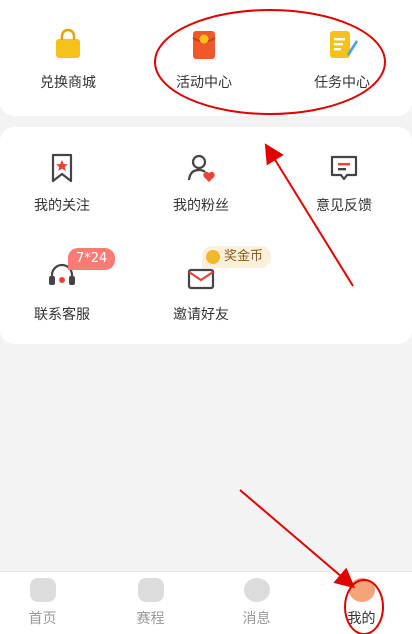 This screenshot has width=412, height=634. What do you see at coordinates (256, 590) in the screenshot?
I see `message-bubble-icon` at bounding box center [256, 590].